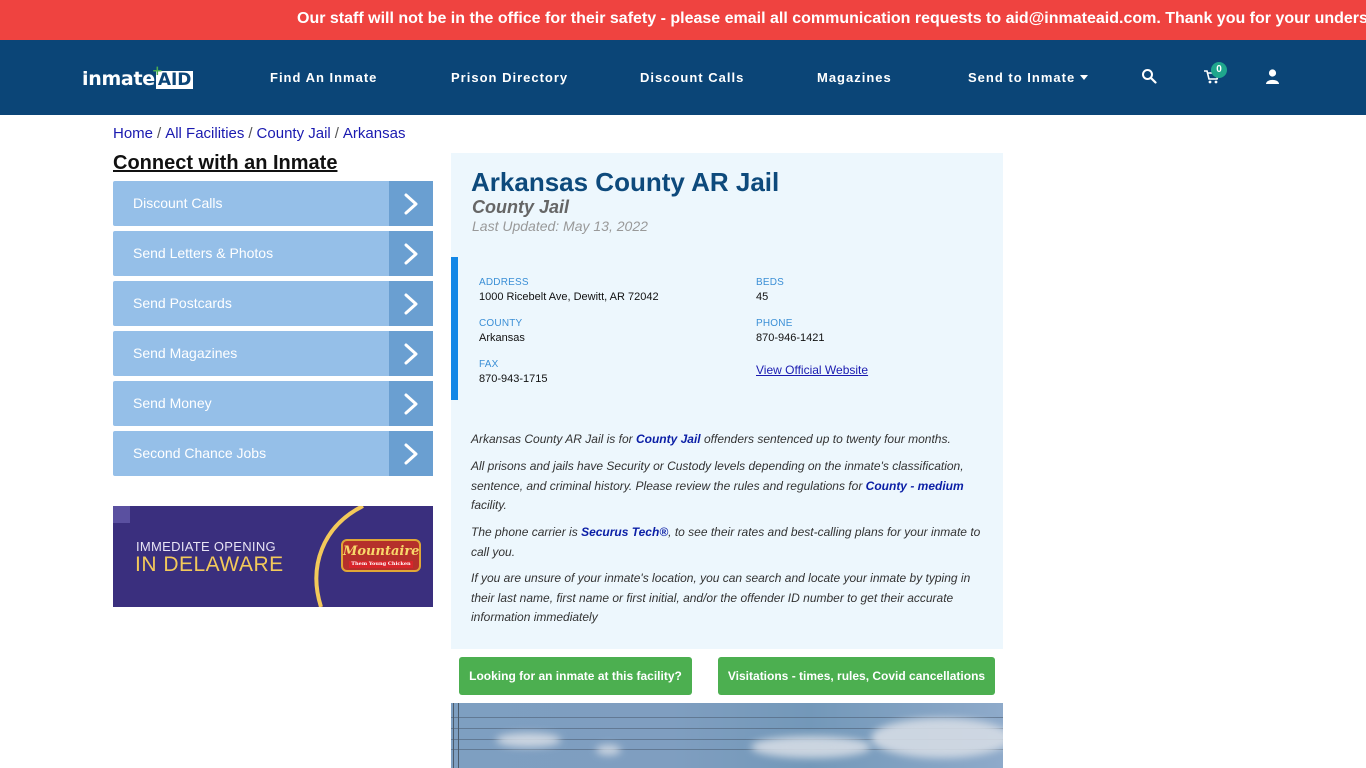 The width and height of the screenshot is (1366, 768). Describe the element at coordinates (1272, 79) in the screenshot. I see `user-icon` at that location.